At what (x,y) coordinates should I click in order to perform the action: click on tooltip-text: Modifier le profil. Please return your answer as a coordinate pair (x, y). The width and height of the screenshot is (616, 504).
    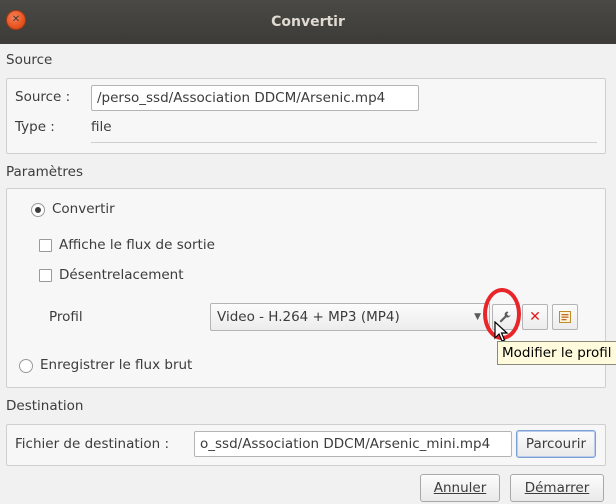
    Looking at the image, I should click on (557, 353).